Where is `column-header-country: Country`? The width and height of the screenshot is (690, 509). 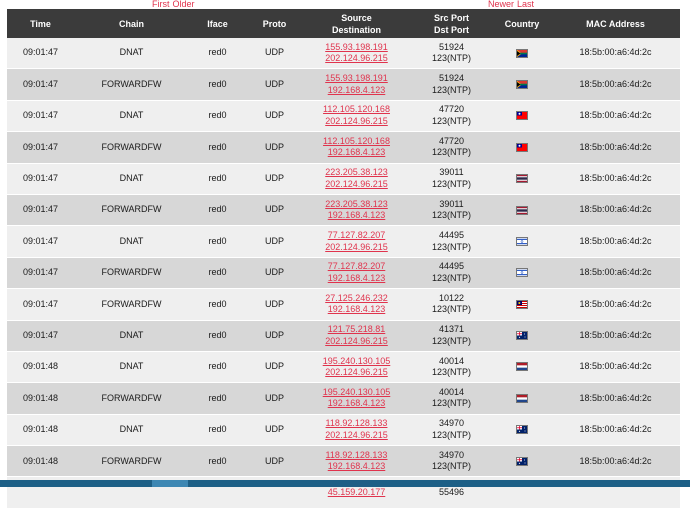
column-header-country: Country is located at coordinates (522, 23).